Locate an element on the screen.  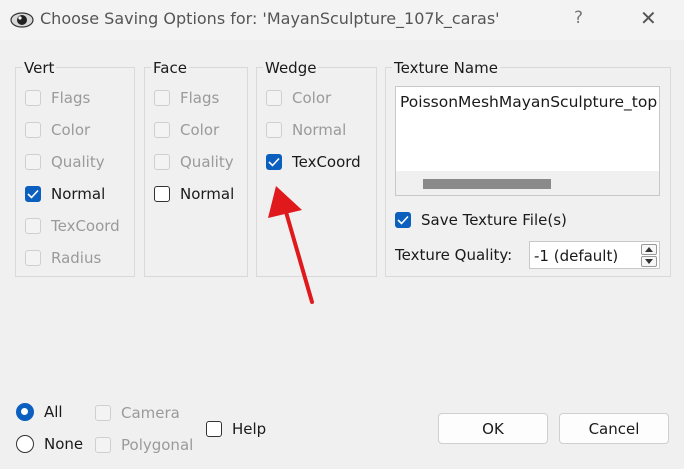
wedge-color-checkbox is located at coordinates (274, 98).